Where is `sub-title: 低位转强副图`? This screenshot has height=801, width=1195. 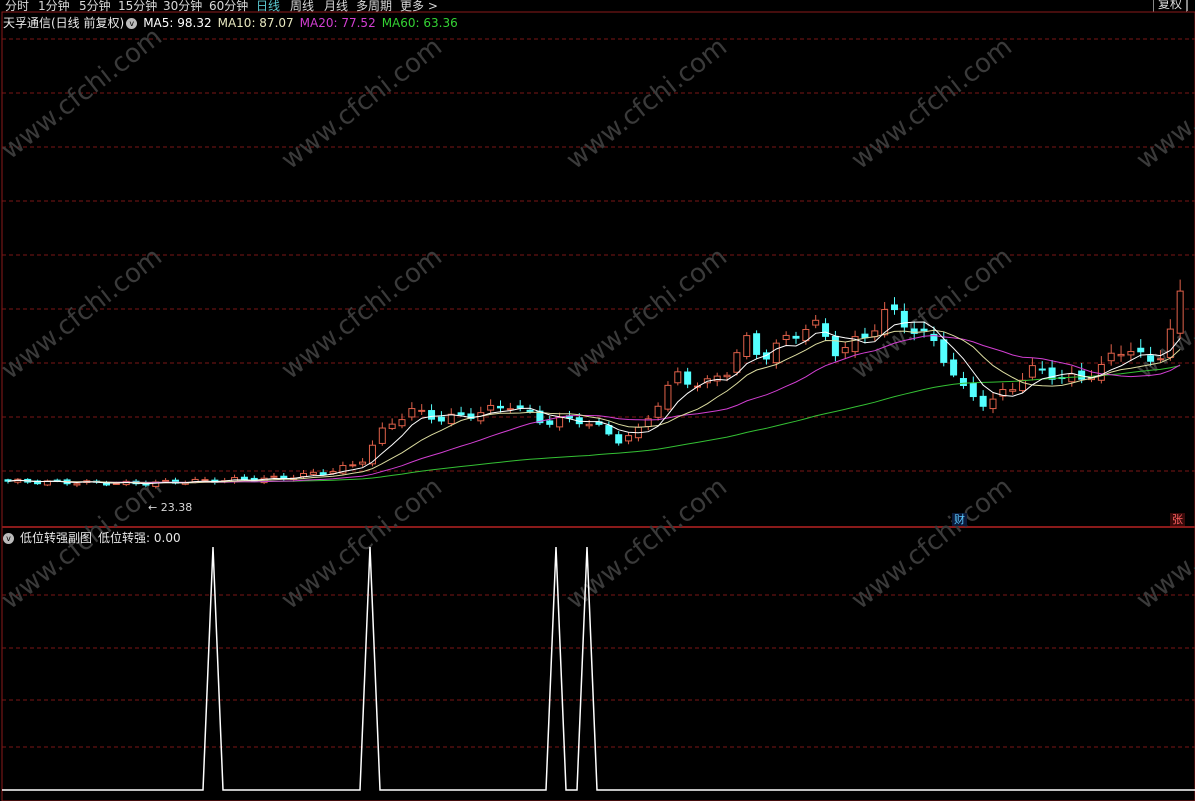 sub-title: 低位转强副图 is located at coordinates (56, 538).